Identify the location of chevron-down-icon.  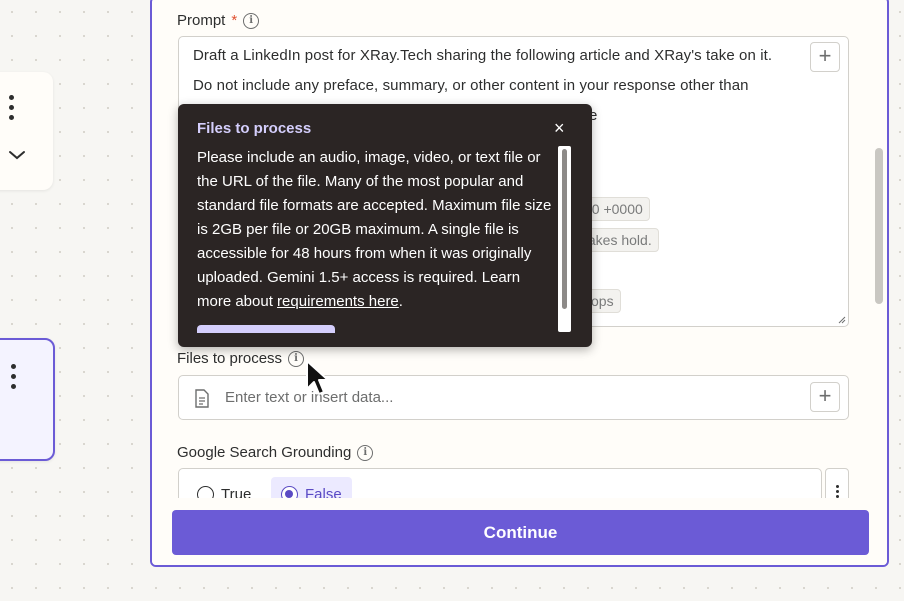
(17, 155).